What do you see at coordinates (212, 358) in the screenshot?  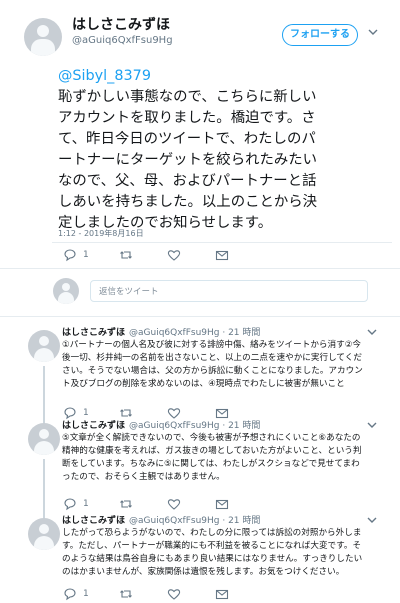 I see `reply-text-line: 後一切、杉井純一の名前を出さないこと、以上の二点を速やかに実行してくだ` at bounding box center [212, 358].